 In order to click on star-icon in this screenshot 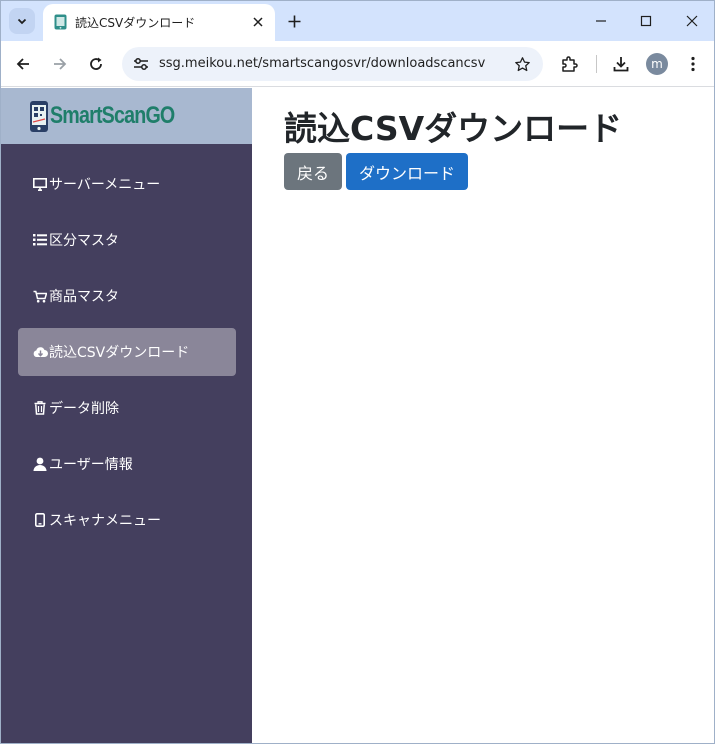, I will do `click(522, 64)`.